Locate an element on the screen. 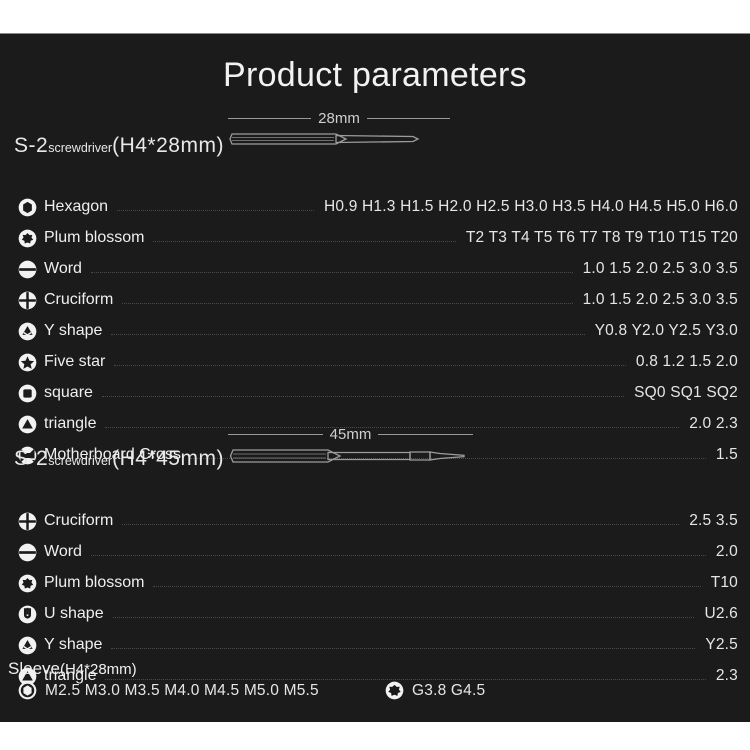 The image size is (750, 750). param-values: Y0.8 Y2.0 Y2.5 Y3.0 is located at coordinates (666, 330).